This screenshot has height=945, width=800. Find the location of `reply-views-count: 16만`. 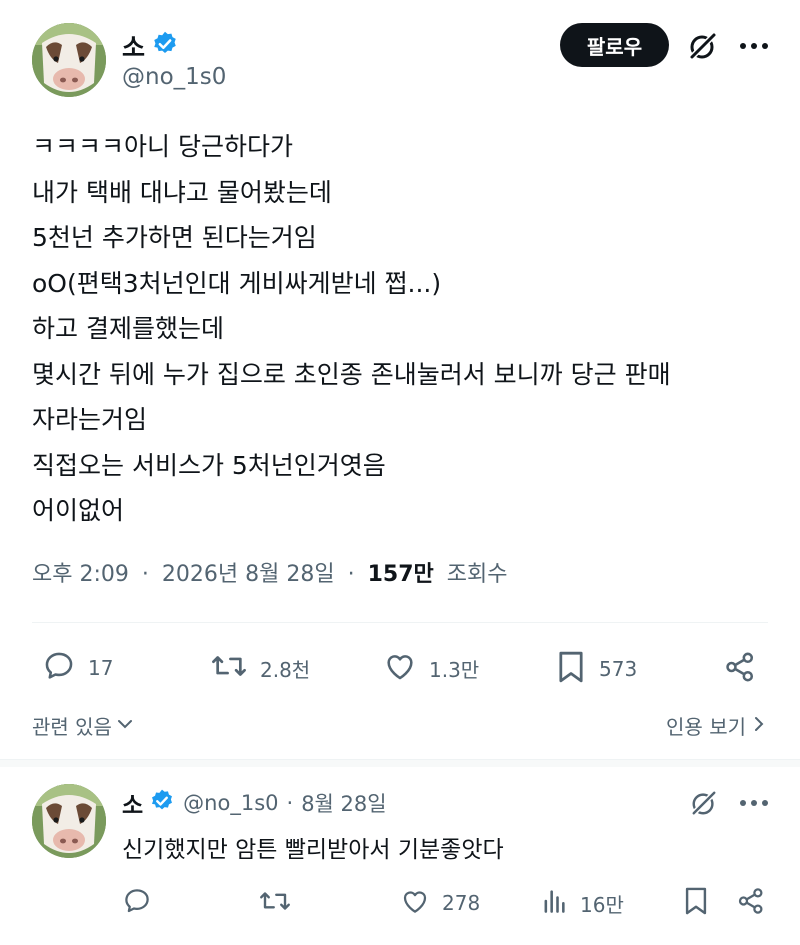

reply-views-count: 16만 is located at coordinates (602, 904).